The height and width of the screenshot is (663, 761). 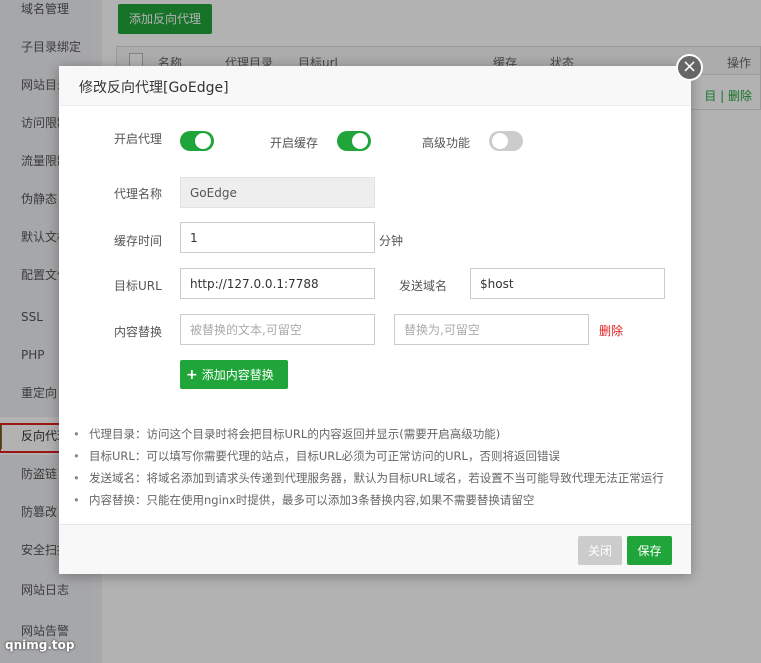 I want to click on enable-proxy-label: 开启代理, so click(x=138, y=139).